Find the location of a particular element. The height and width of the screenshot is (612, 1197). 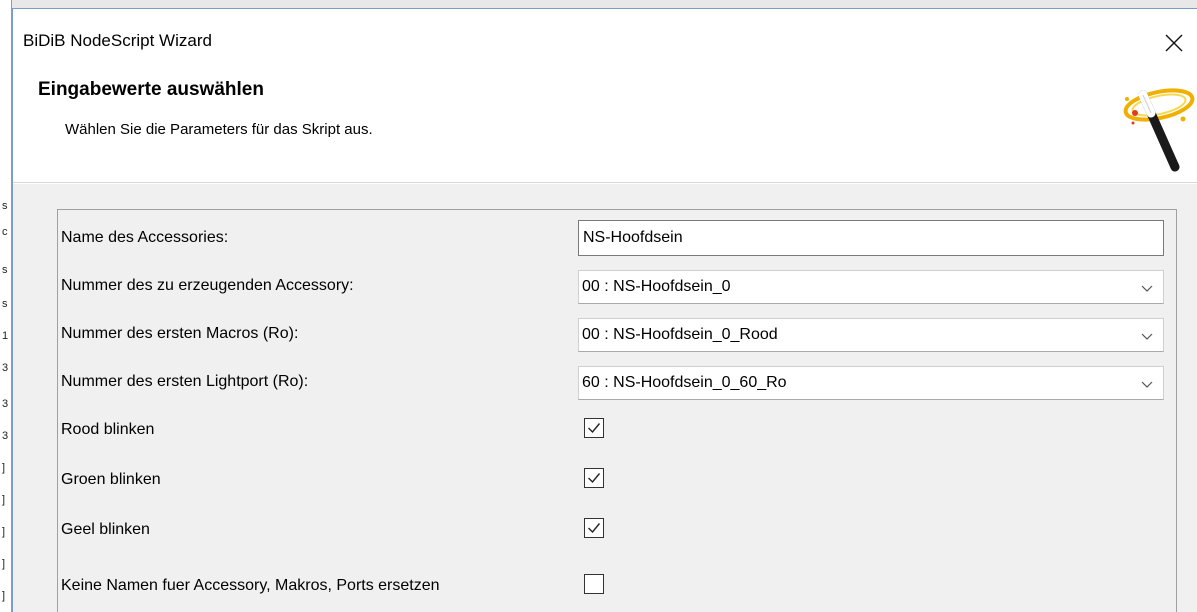

lightport-row: Nummer des ersten Lightport (Ro): 60 is located at coordinates (617, 382).